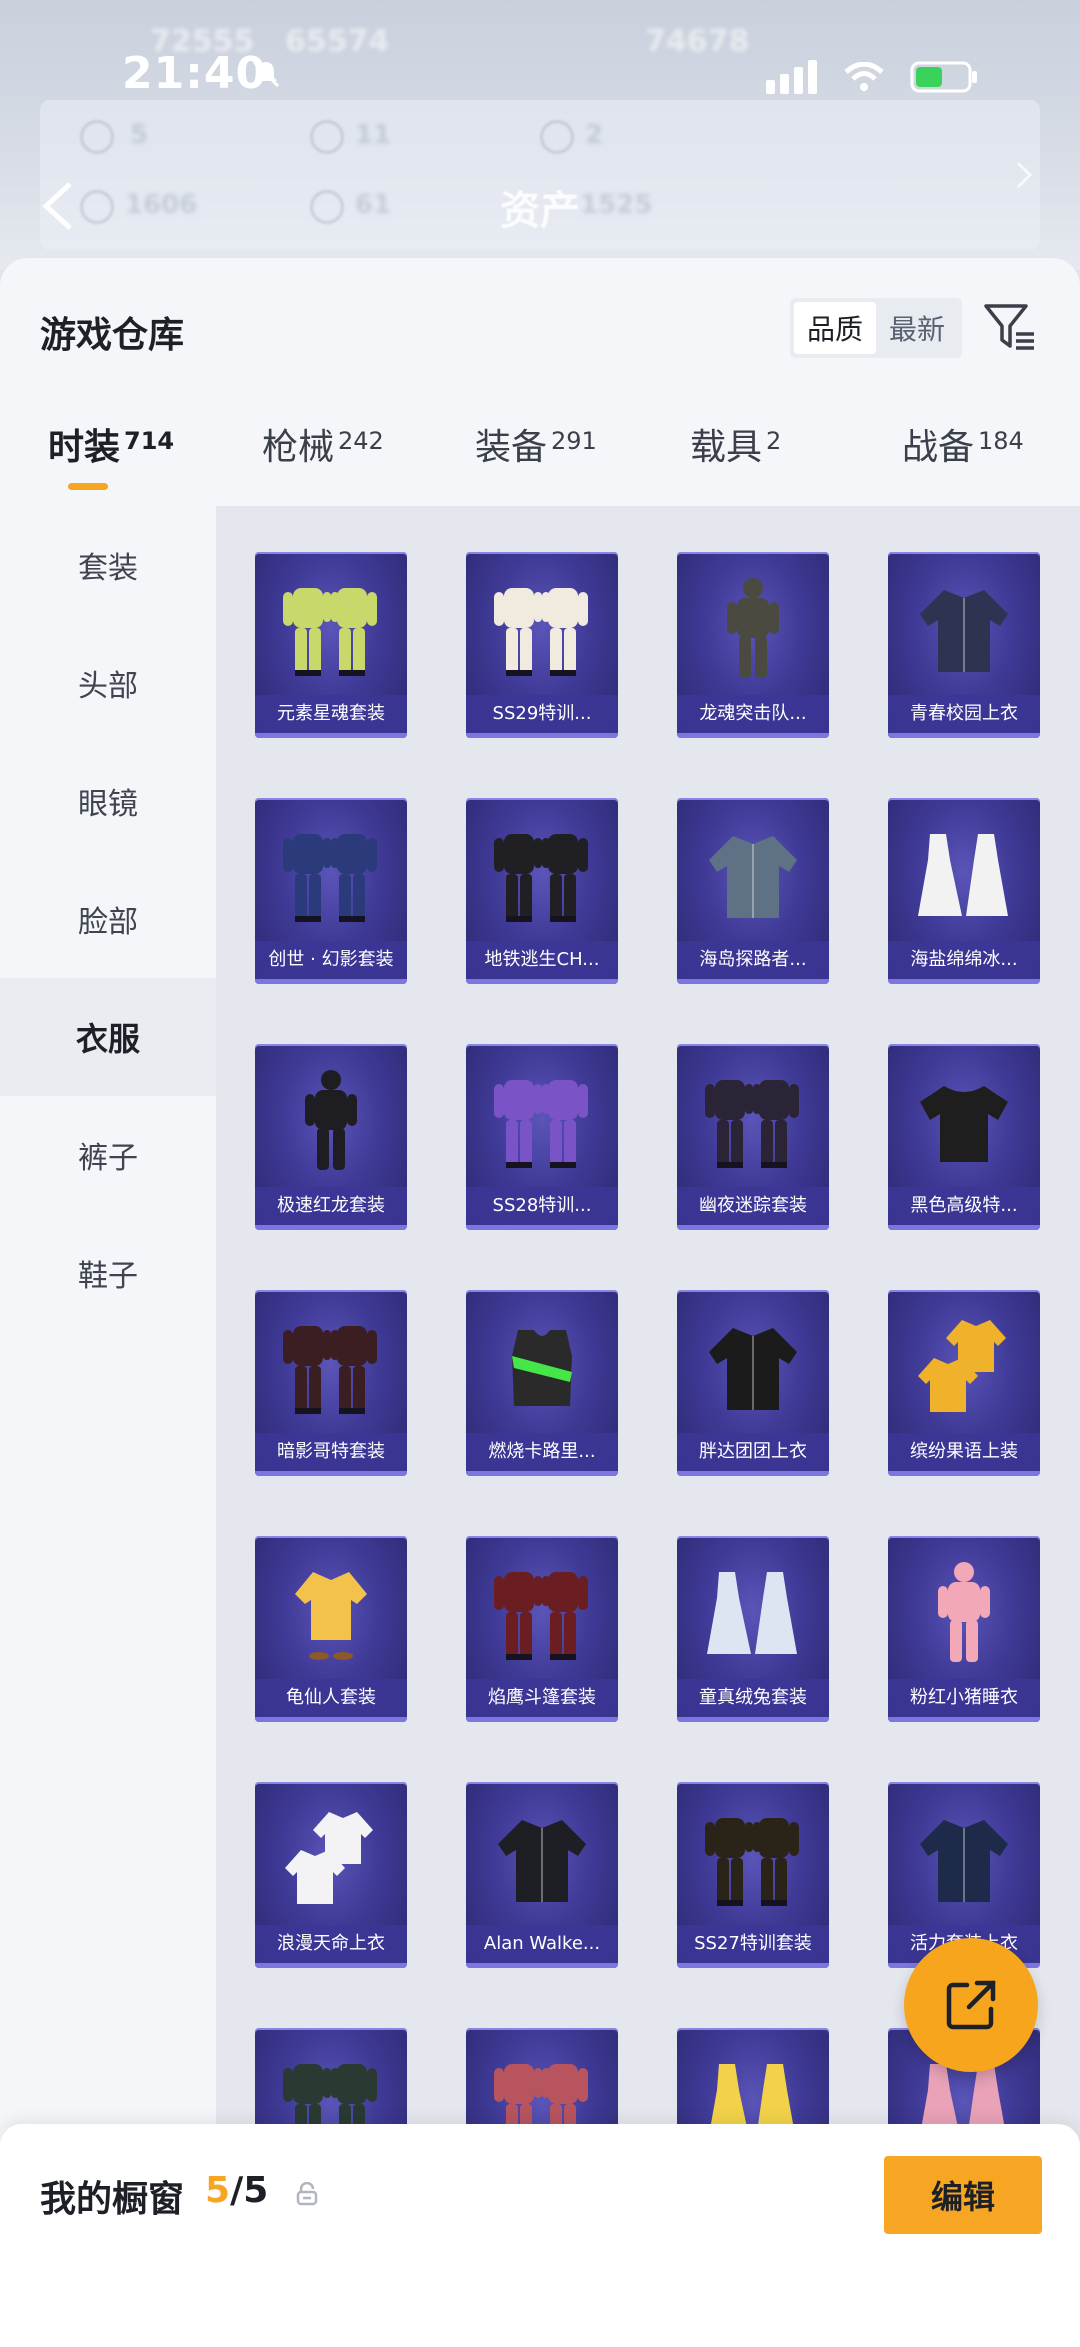 The height and width of the screenshot is (2347, 1080). Describe the element at coordinates (753, 1698) in the screenshot. I see `item-name: 童真绒兔套装` at that location.